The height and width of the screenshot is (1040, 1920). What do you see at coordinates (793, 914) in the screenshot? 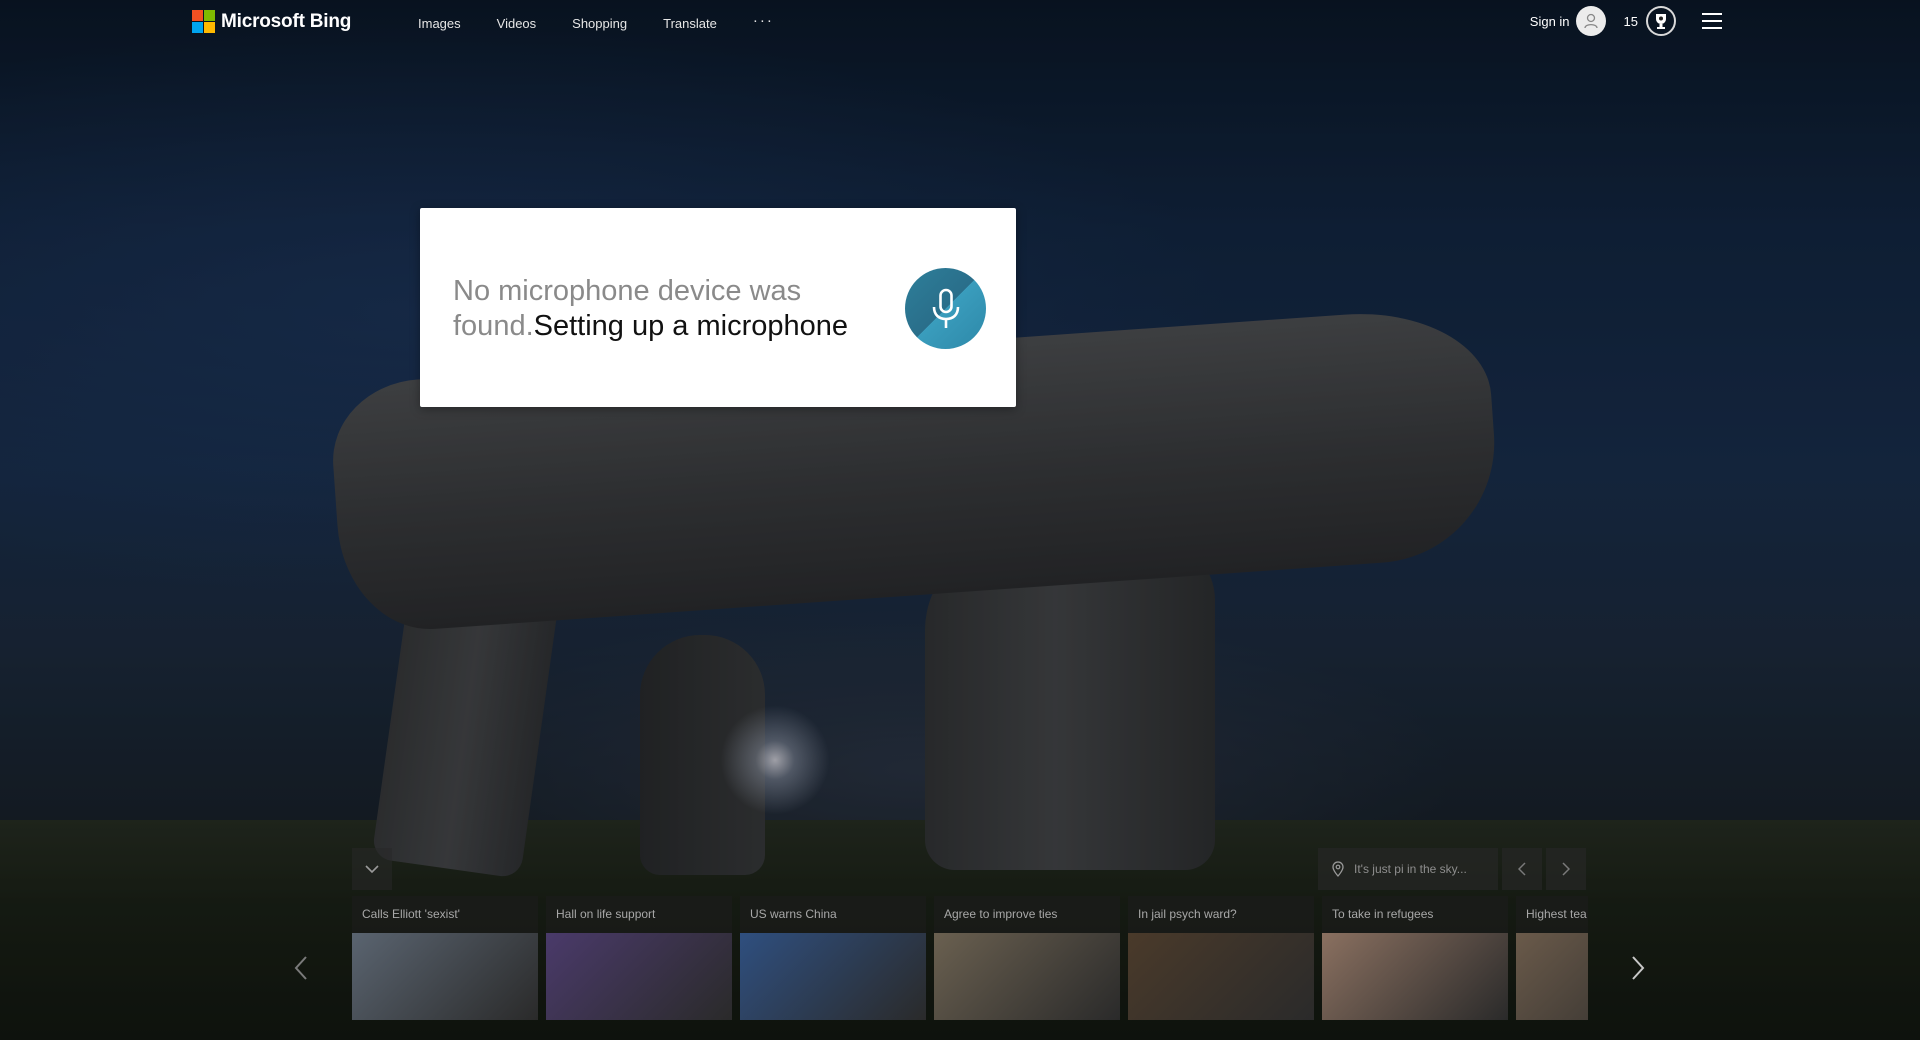
I see `news-title: US warns China` at bounding box center [793, 914].